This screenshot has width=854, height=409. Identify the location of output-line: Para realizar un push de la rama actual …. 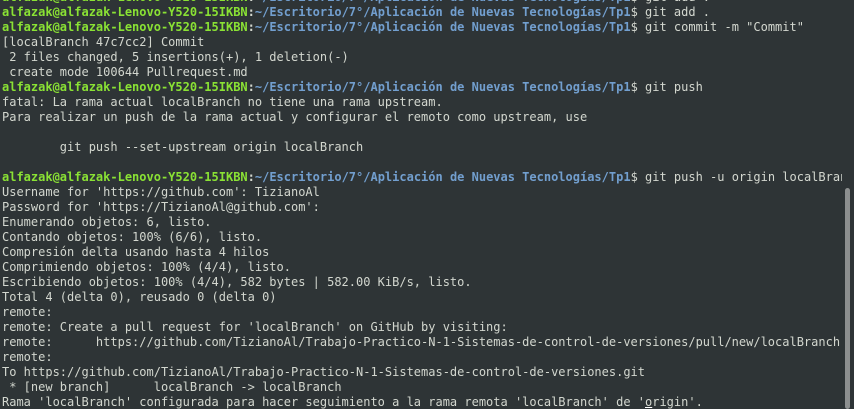
(422, 117).